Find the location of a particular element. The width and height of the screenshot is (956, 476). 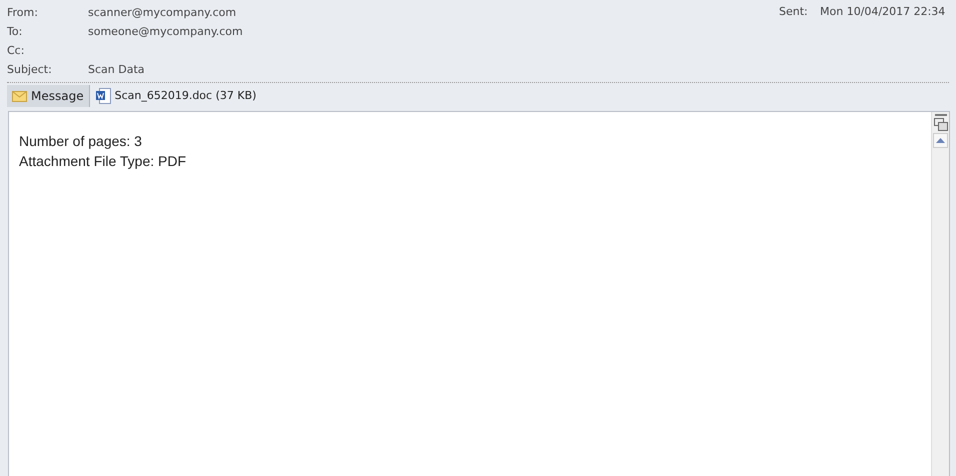

envelope-icon is located at coordinates (19, 96).